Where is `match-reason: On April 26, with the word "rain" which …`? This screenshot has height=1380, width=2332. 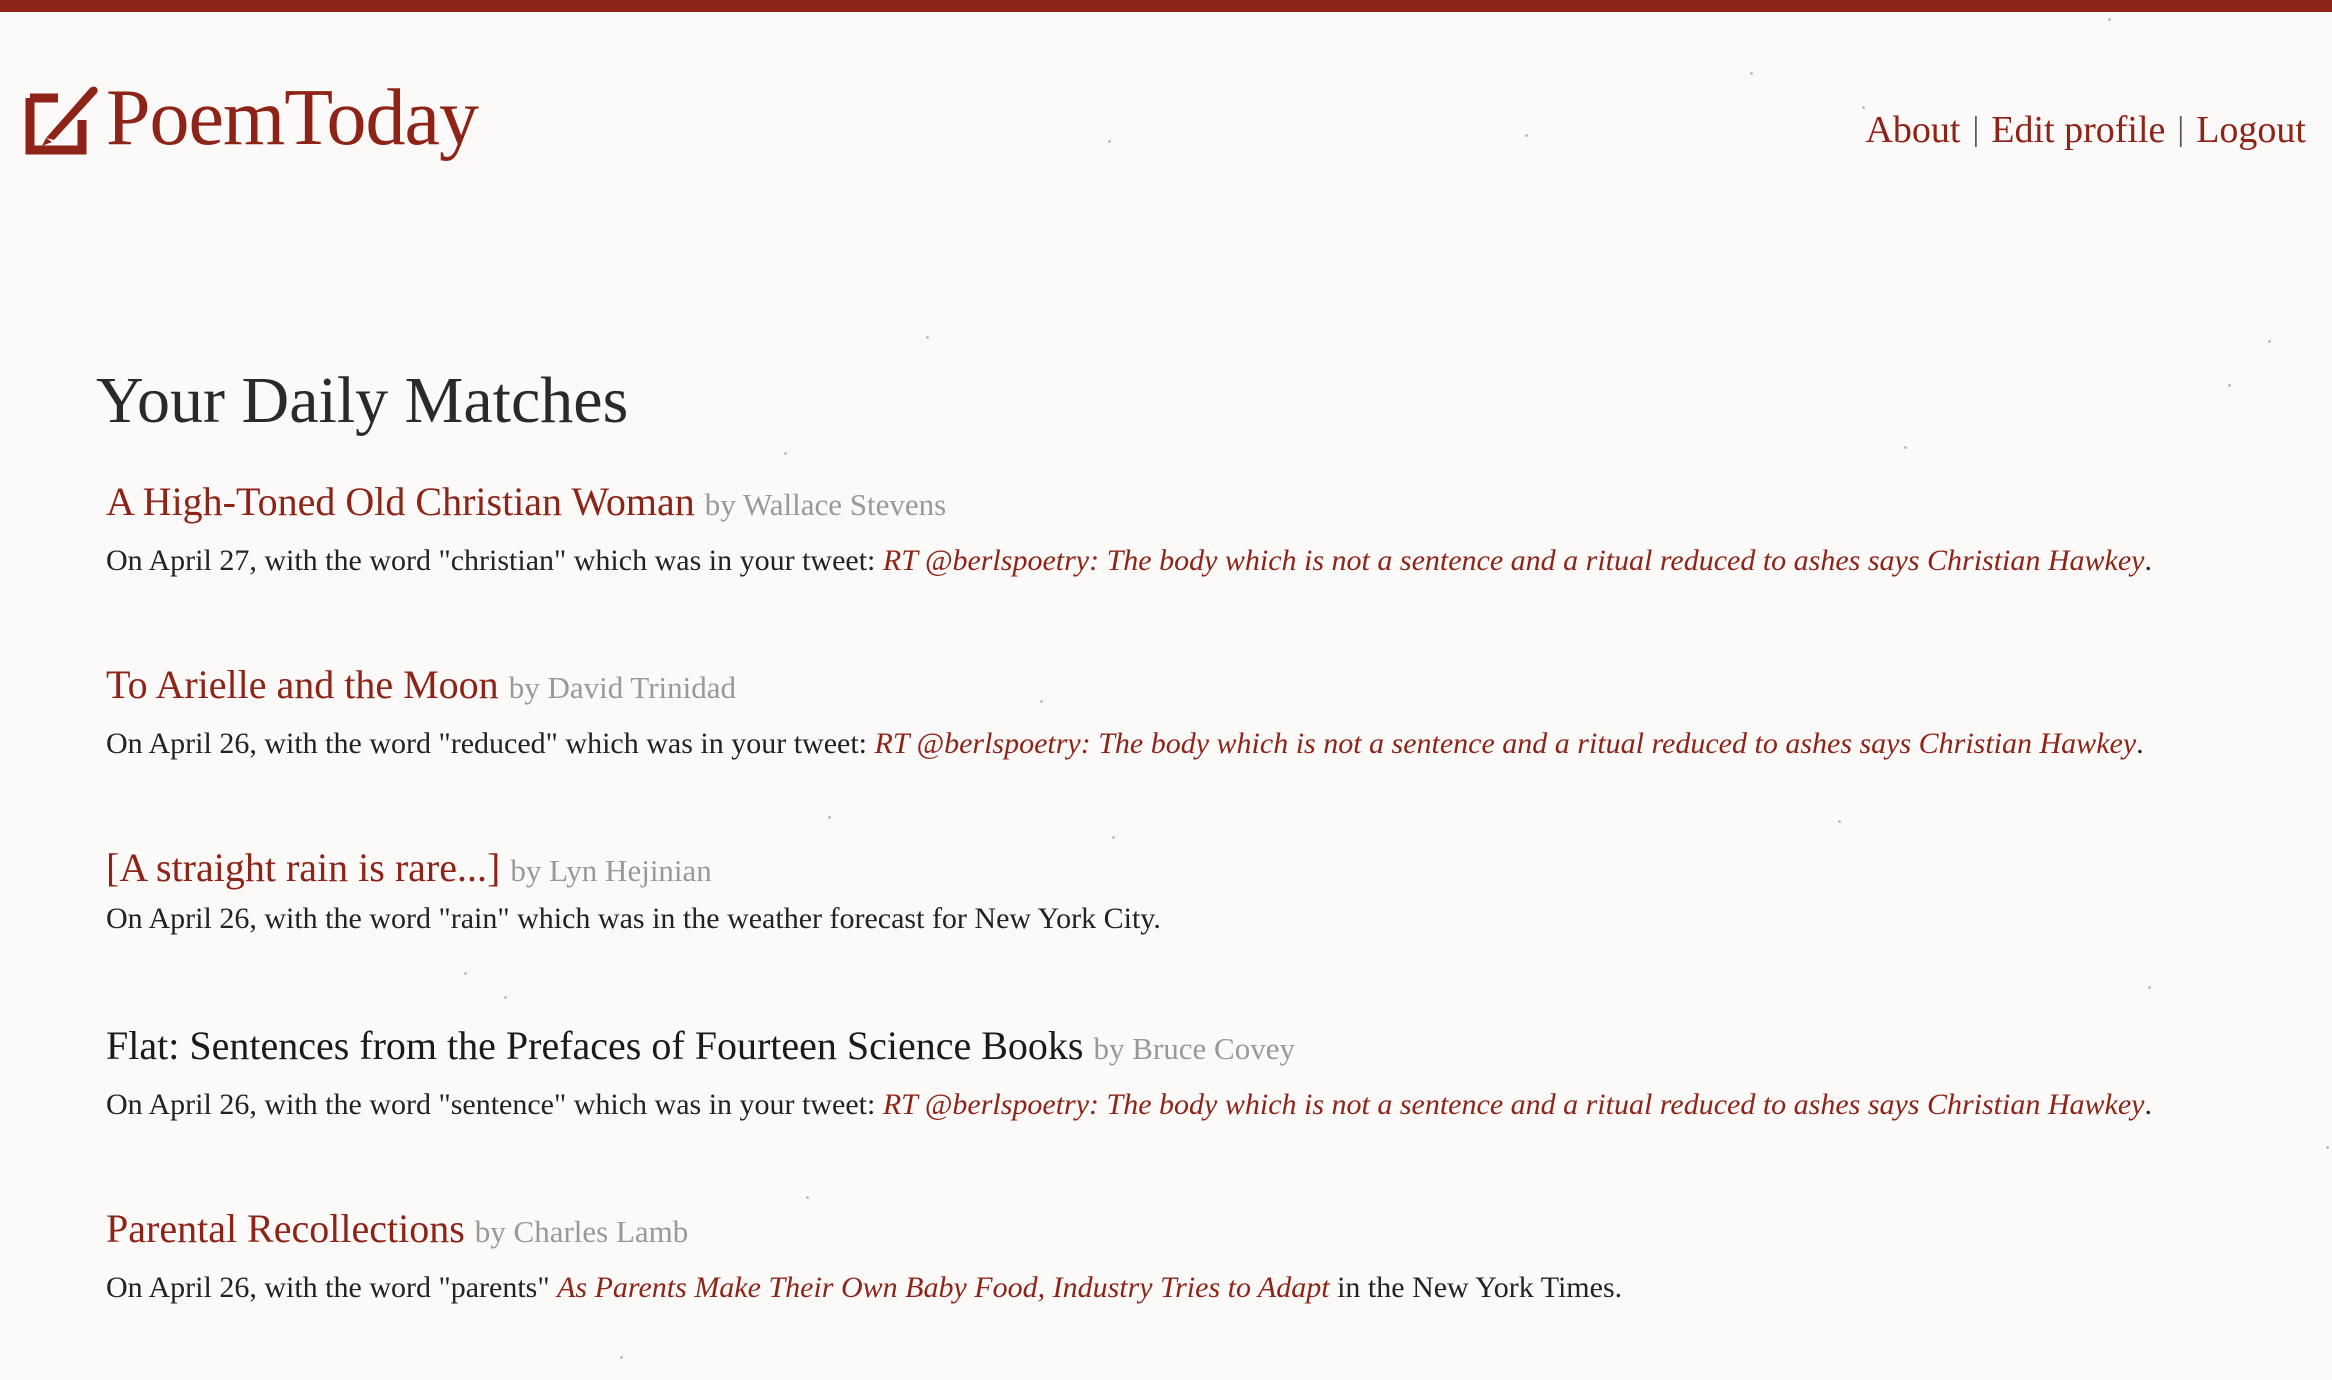 match-reason: On April 26, with the word "rain" which … is located at coordinates (633, 918).